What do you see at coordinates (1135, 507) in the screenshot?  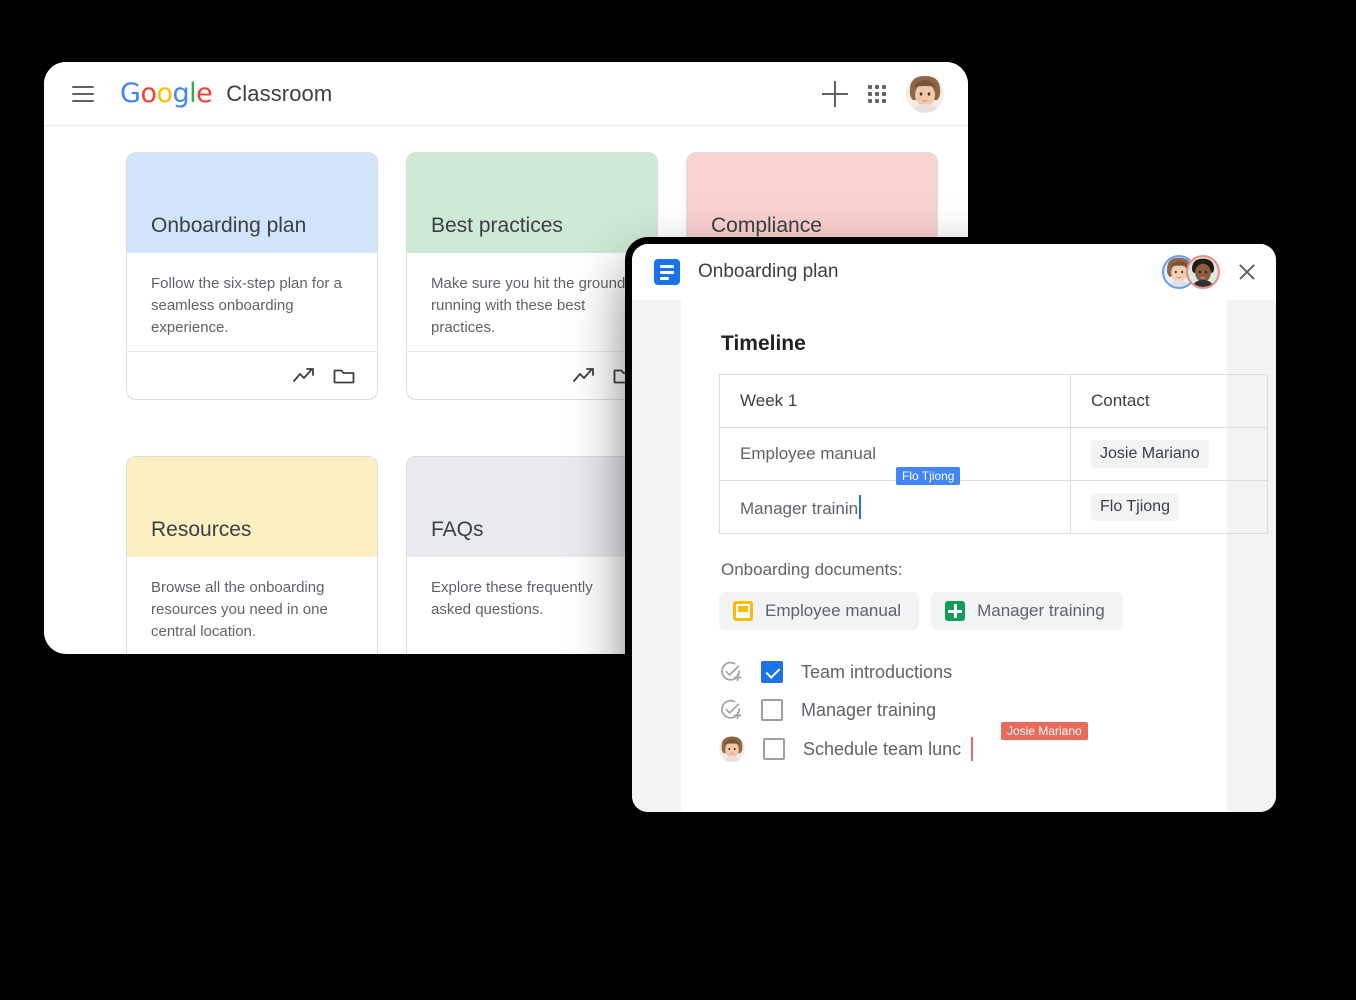 I see `person-chip: Flo Tjiong` at bounding box center [1135, 507].